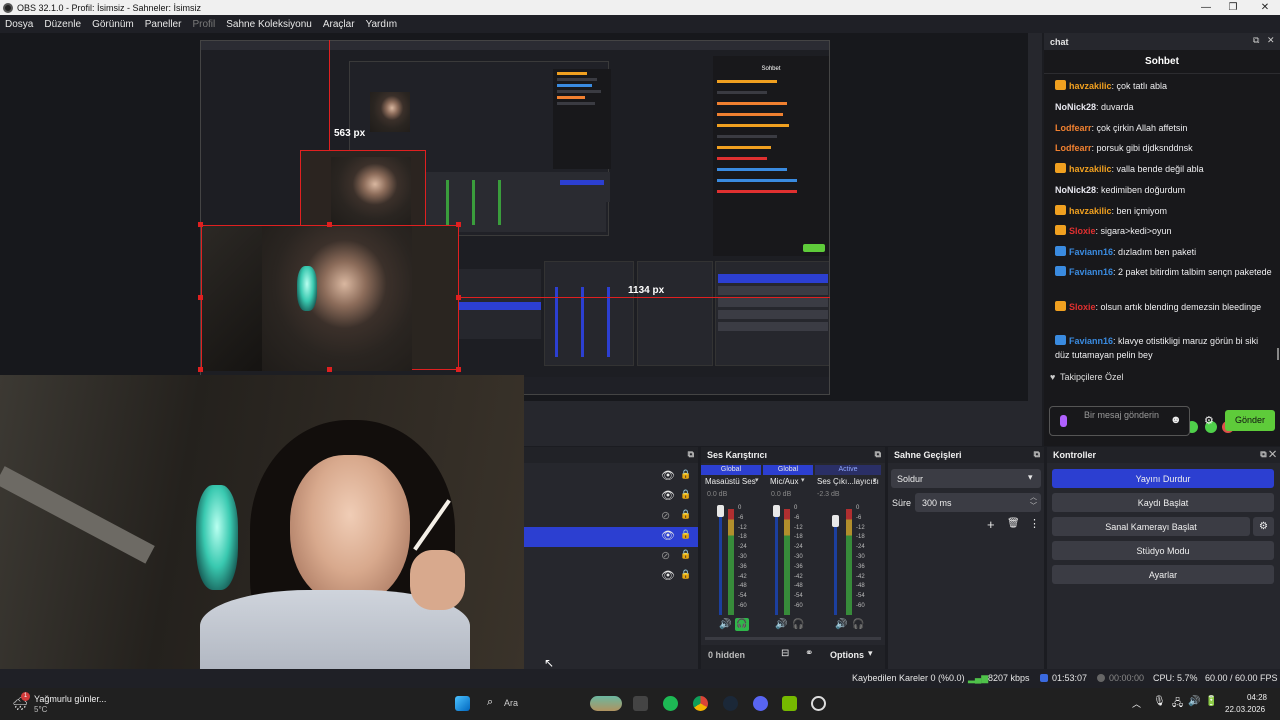 The height and width of the screenshot is (720, 1280). What do you see at coordinates (1163, 502) in the screenshot?
I see `start-recording-button: Kaydı Başlat` at bounding box center [1163, 502].